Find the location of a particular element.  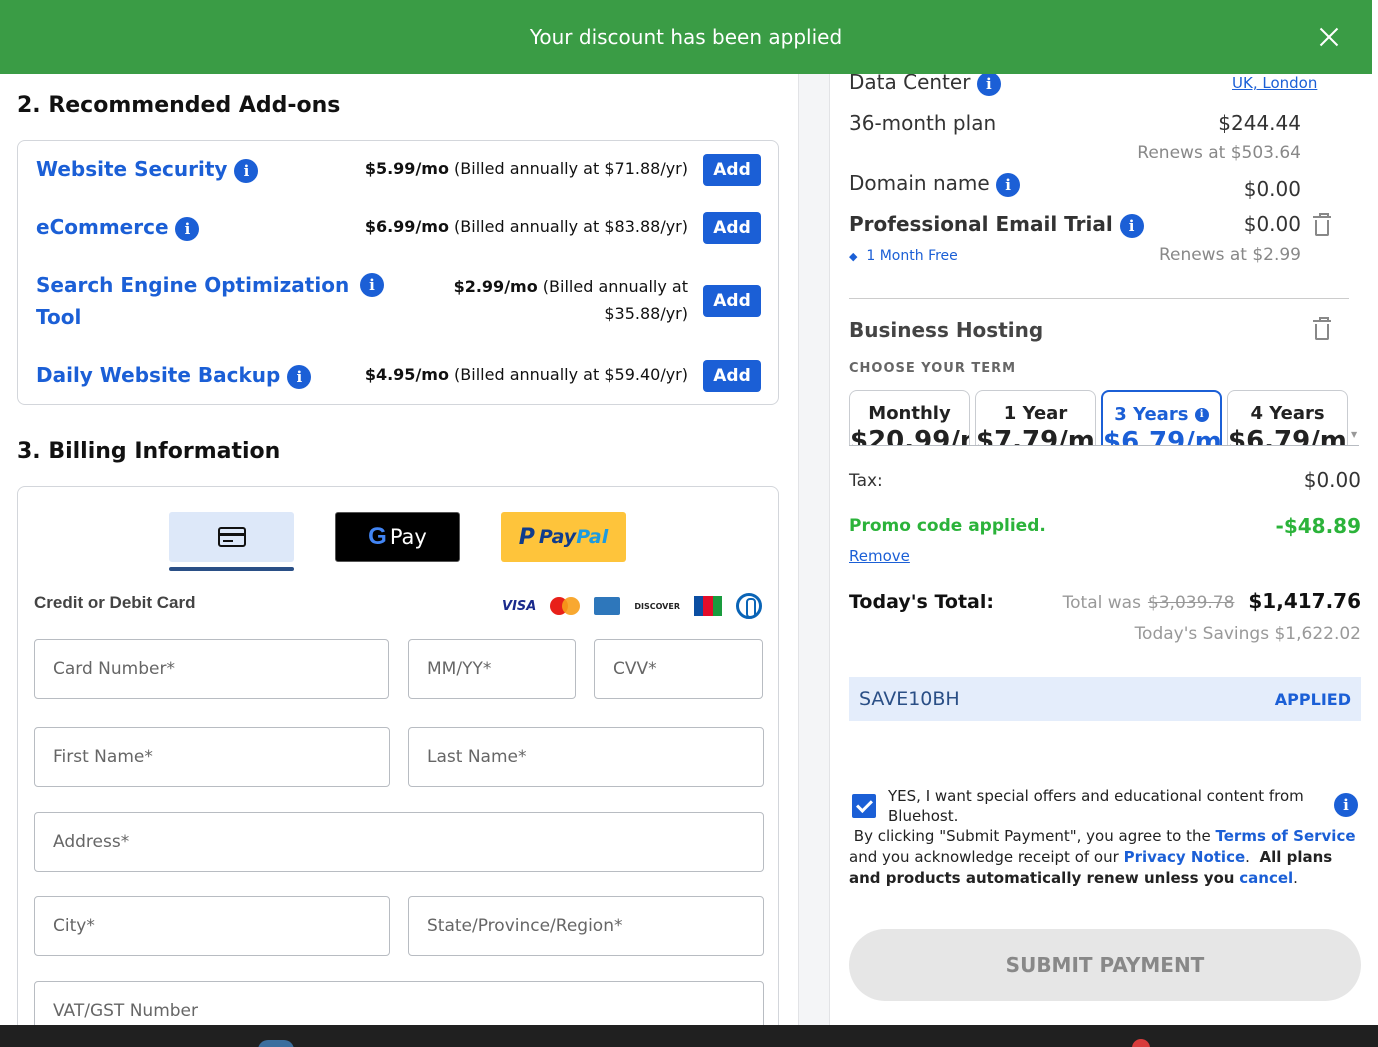

city-field: City* is located at coordinates (212, 926).